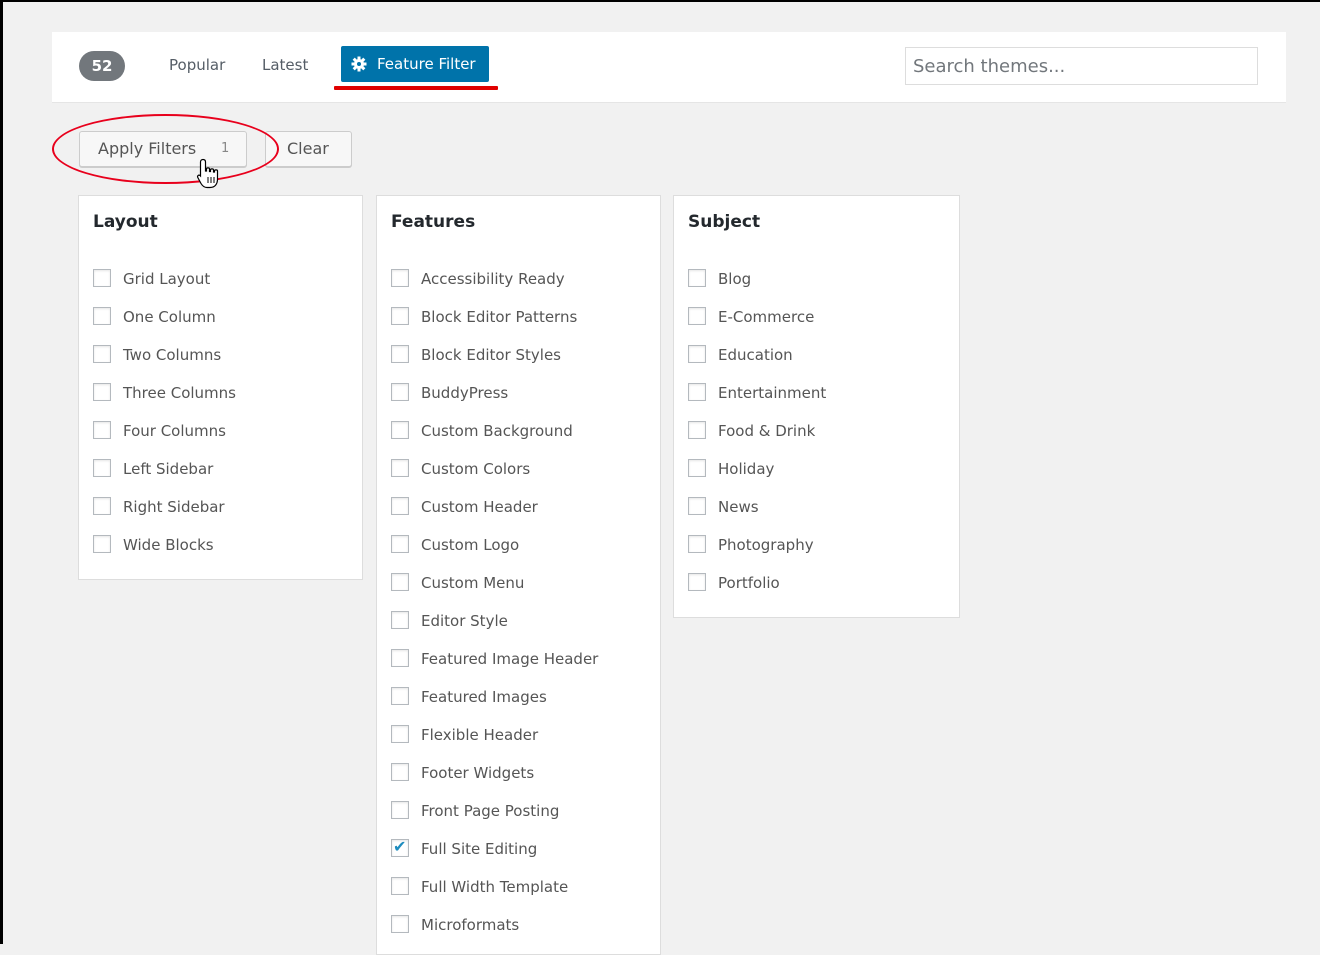 This screenshot has height=955, width=1320. I want to click on window-frame-left, so click(1, 472).